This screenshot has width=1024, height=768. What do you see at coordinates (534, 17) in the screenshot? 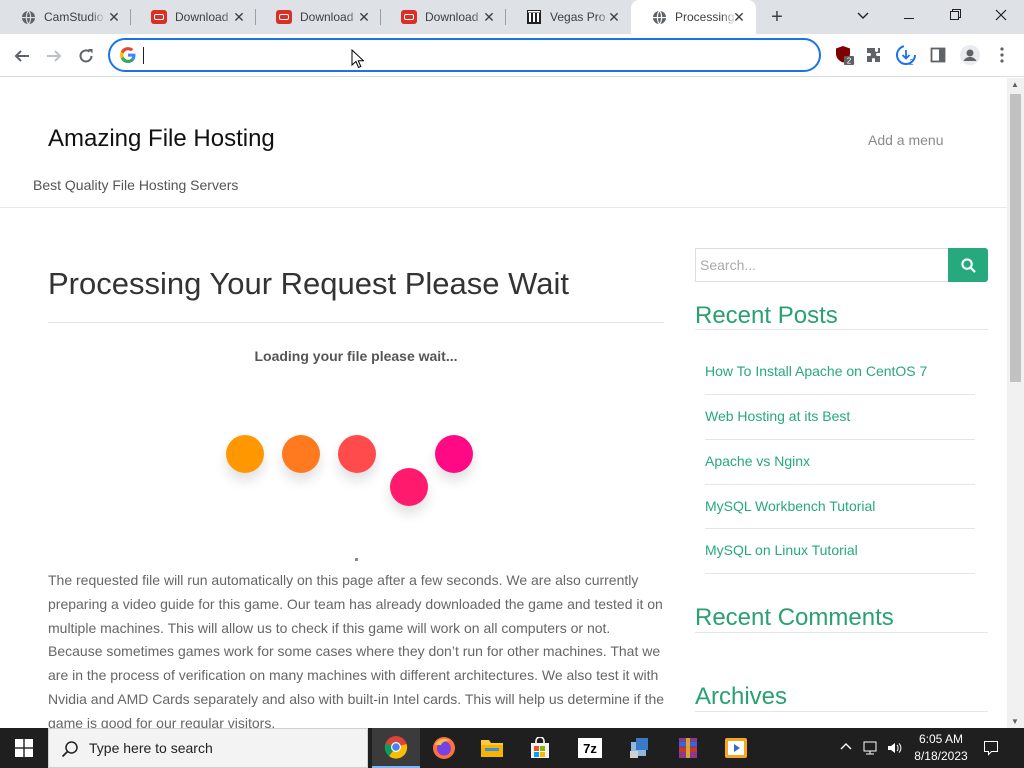
I see `building-icon` at bounding box center [534, 17].